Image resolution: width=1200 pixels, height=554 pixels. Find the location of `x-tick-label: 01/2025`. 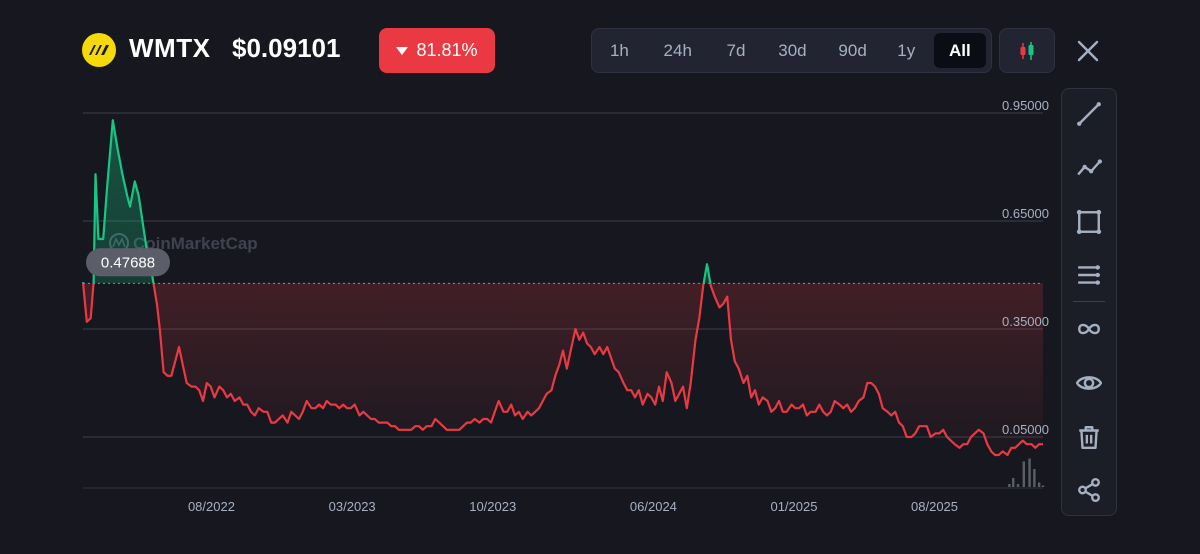

x-tick-label: 01/2025 is located at coordinates (793, 506).